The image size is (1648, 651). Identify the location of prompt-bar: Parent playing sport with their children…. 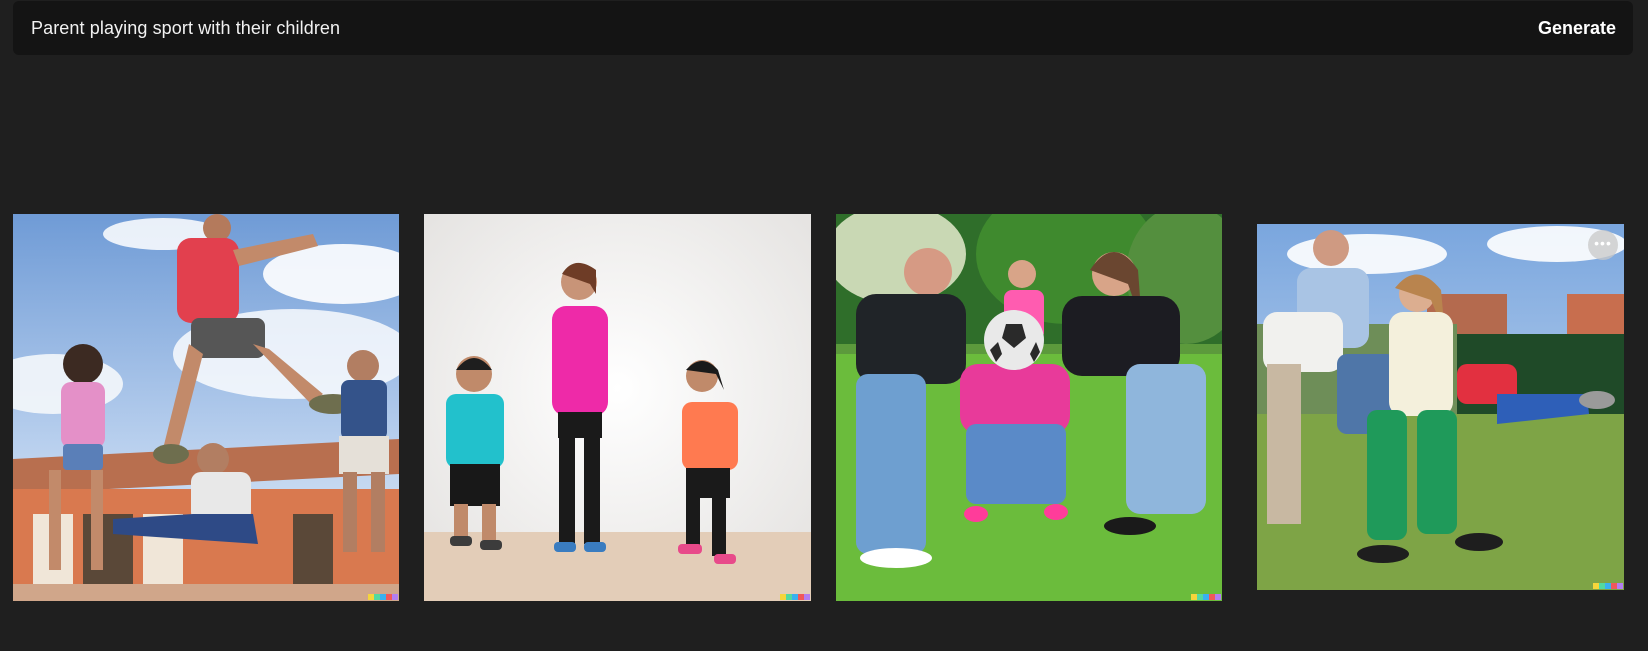
(823, 28).